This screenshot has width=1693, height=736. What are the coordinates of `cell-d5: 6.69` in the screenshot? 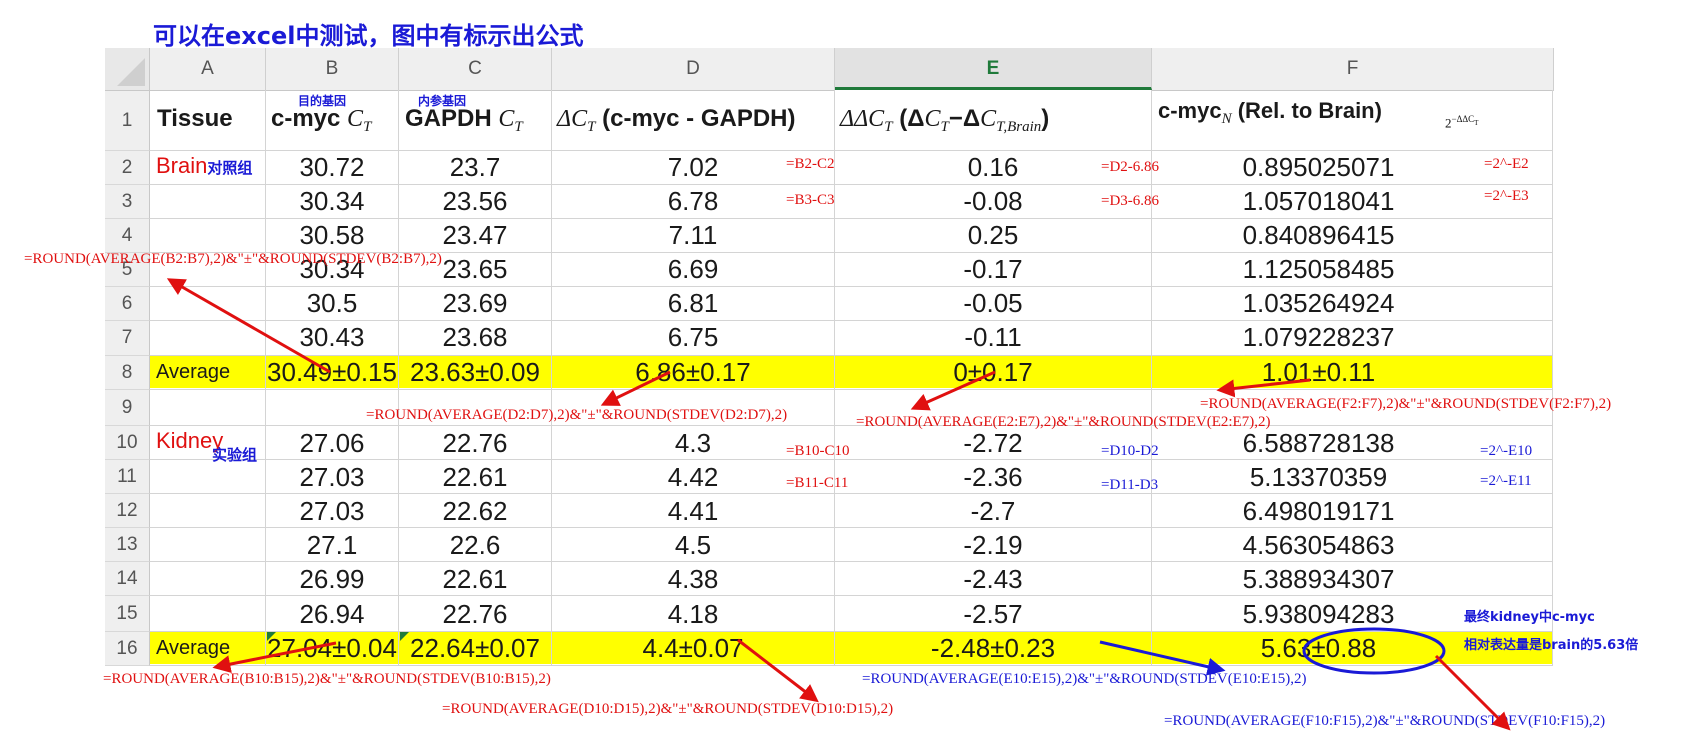 It's located at (693, 269).